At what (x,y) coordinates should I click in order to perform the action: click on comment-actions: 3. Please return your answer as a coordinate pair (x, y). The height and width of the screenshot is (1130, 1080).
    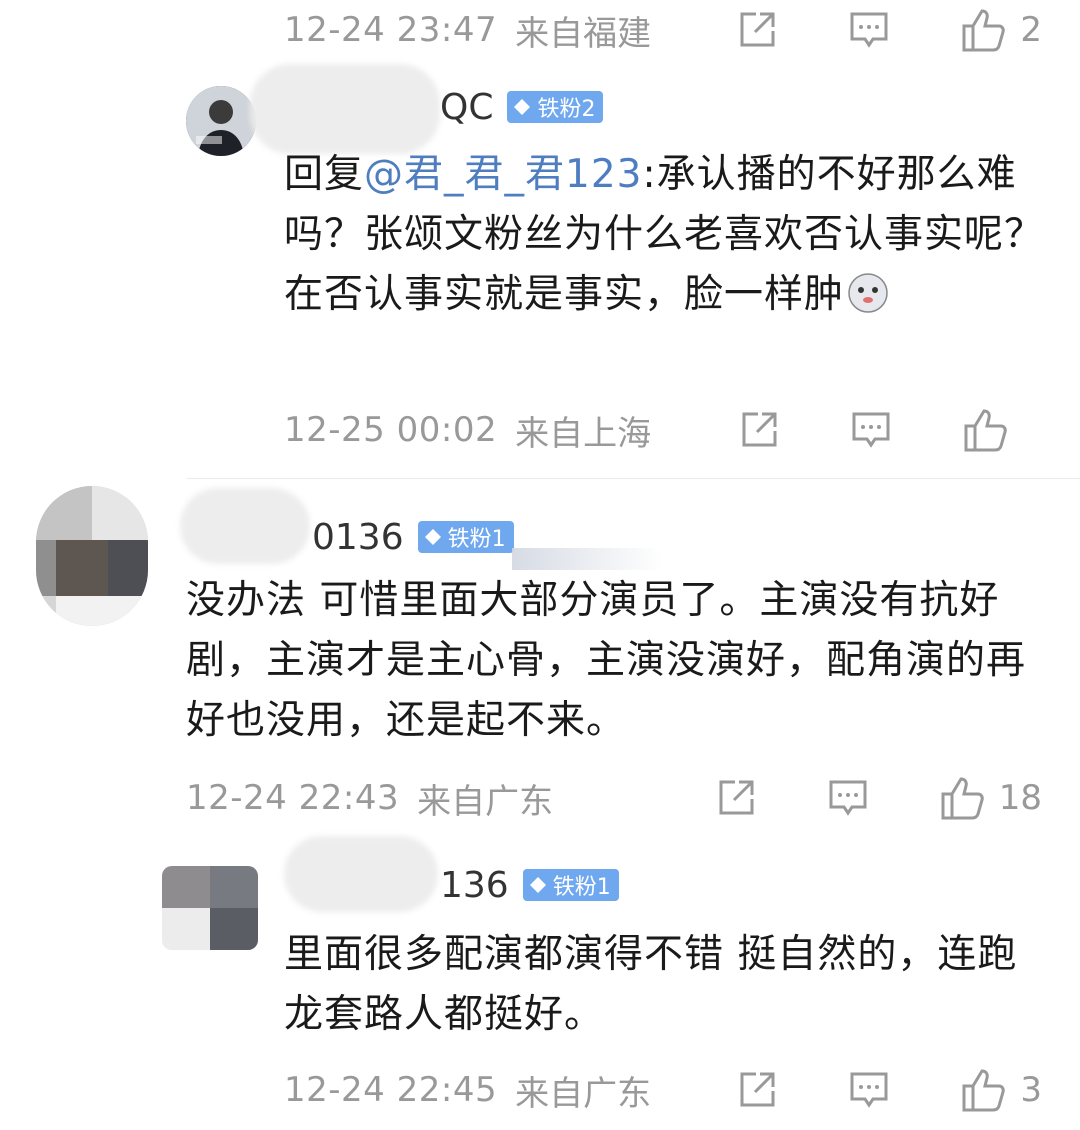
    Looking at the image, I should click on (889, 1090).